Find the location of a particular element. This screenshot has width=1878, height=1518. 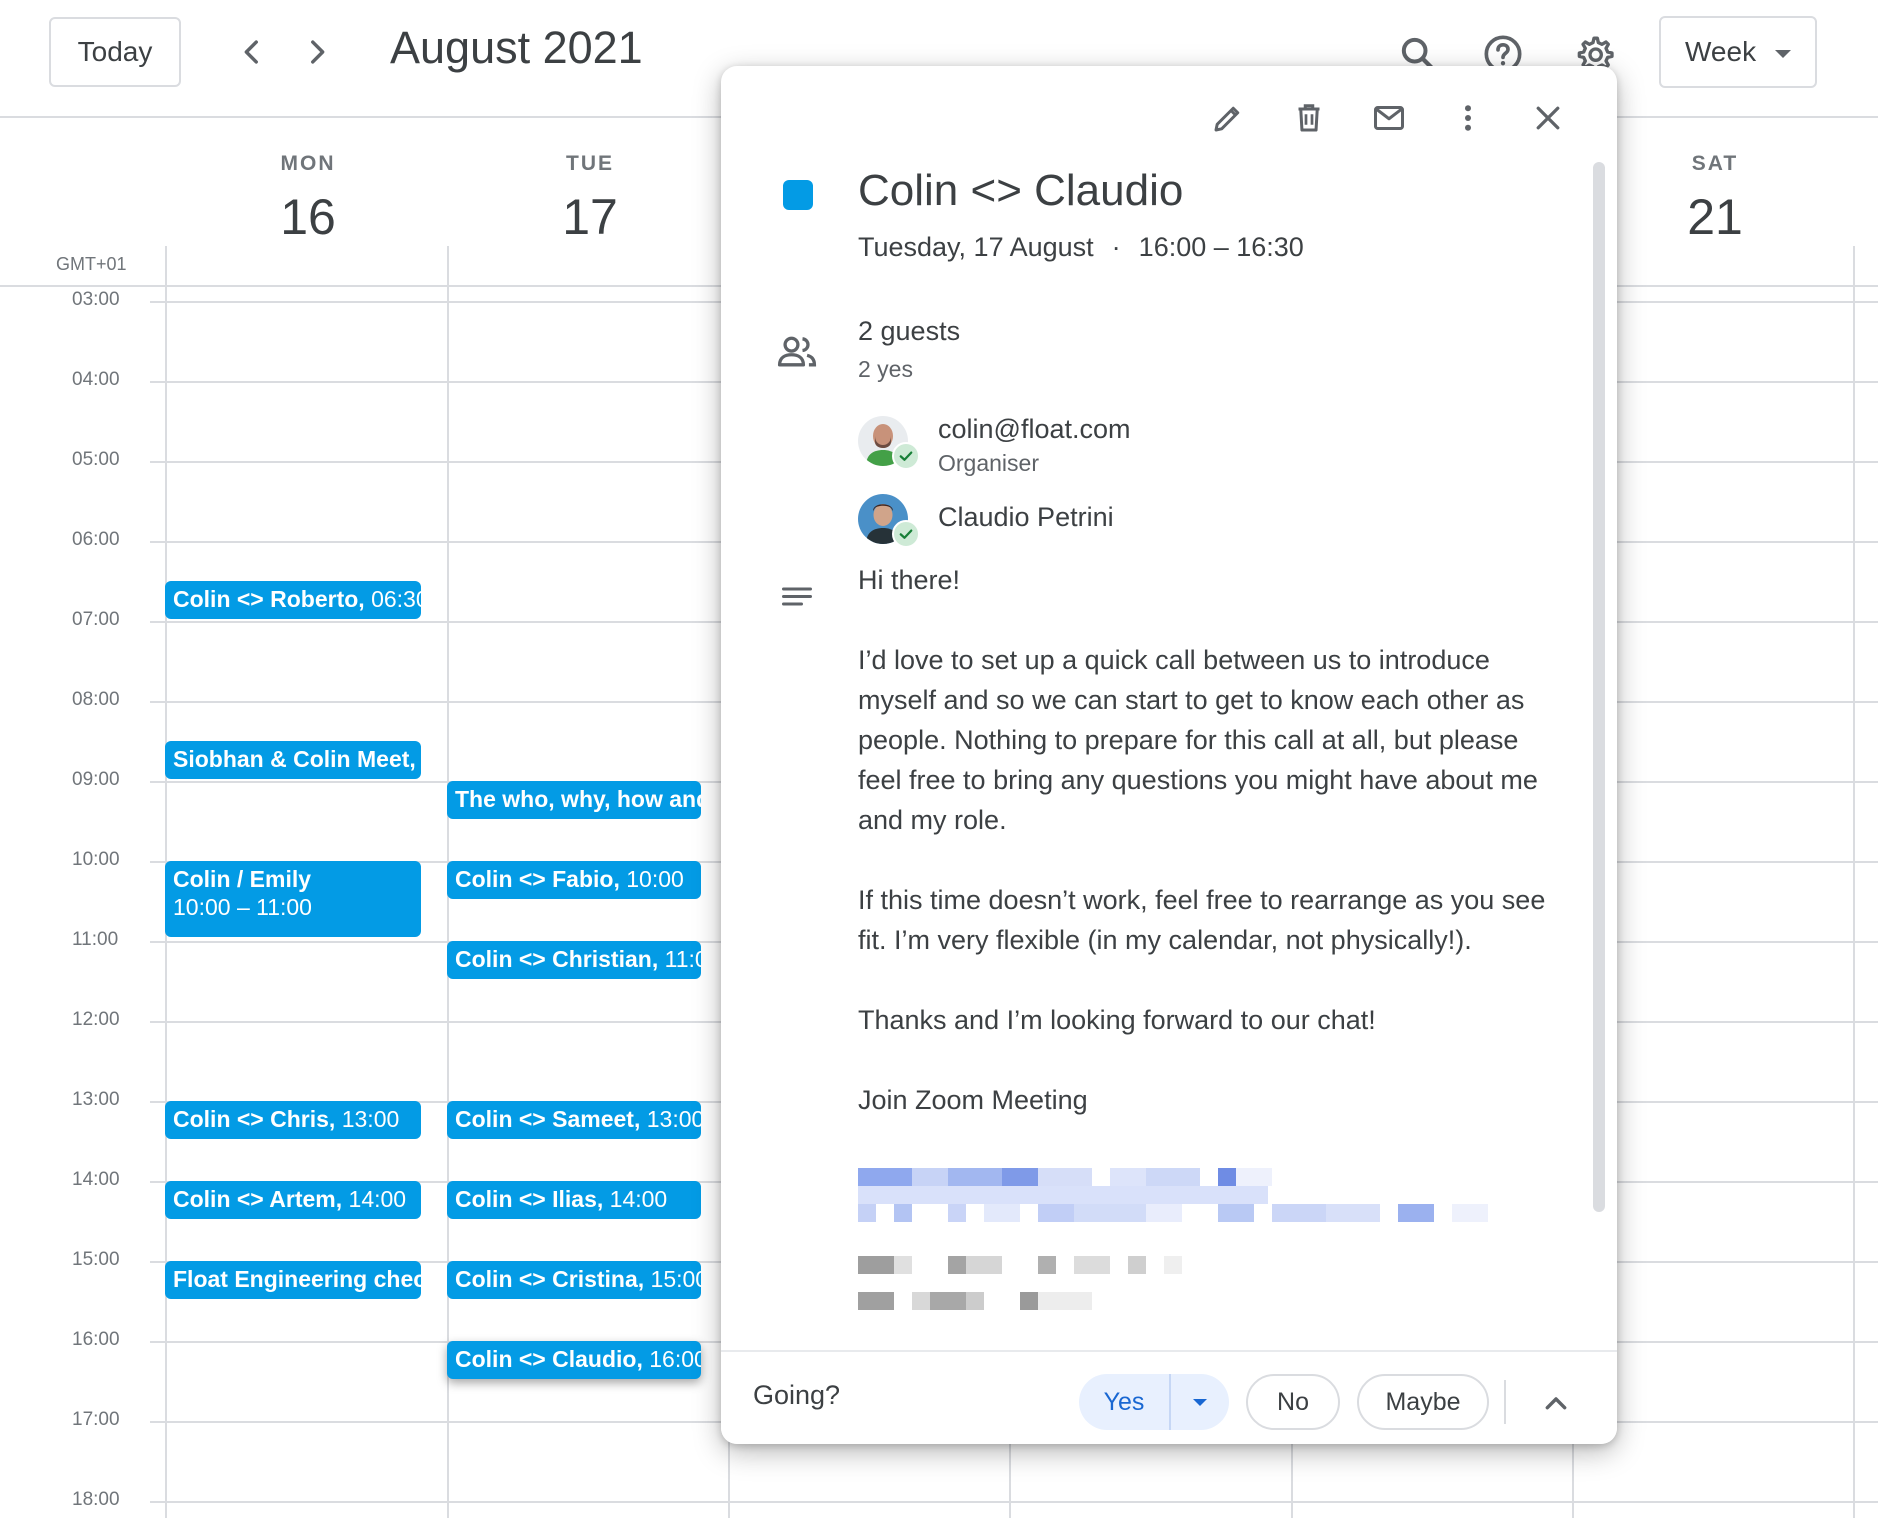

mail-icon is located at coordinates (1389, 118).